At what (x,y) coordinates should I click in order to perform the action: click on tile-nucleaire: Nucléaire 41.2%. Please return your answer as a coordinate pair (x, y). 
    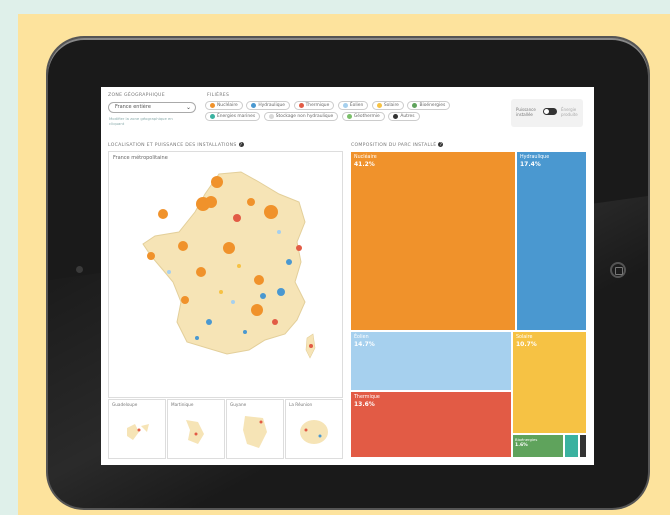
    Looking at the image, I should click on (433, 241).